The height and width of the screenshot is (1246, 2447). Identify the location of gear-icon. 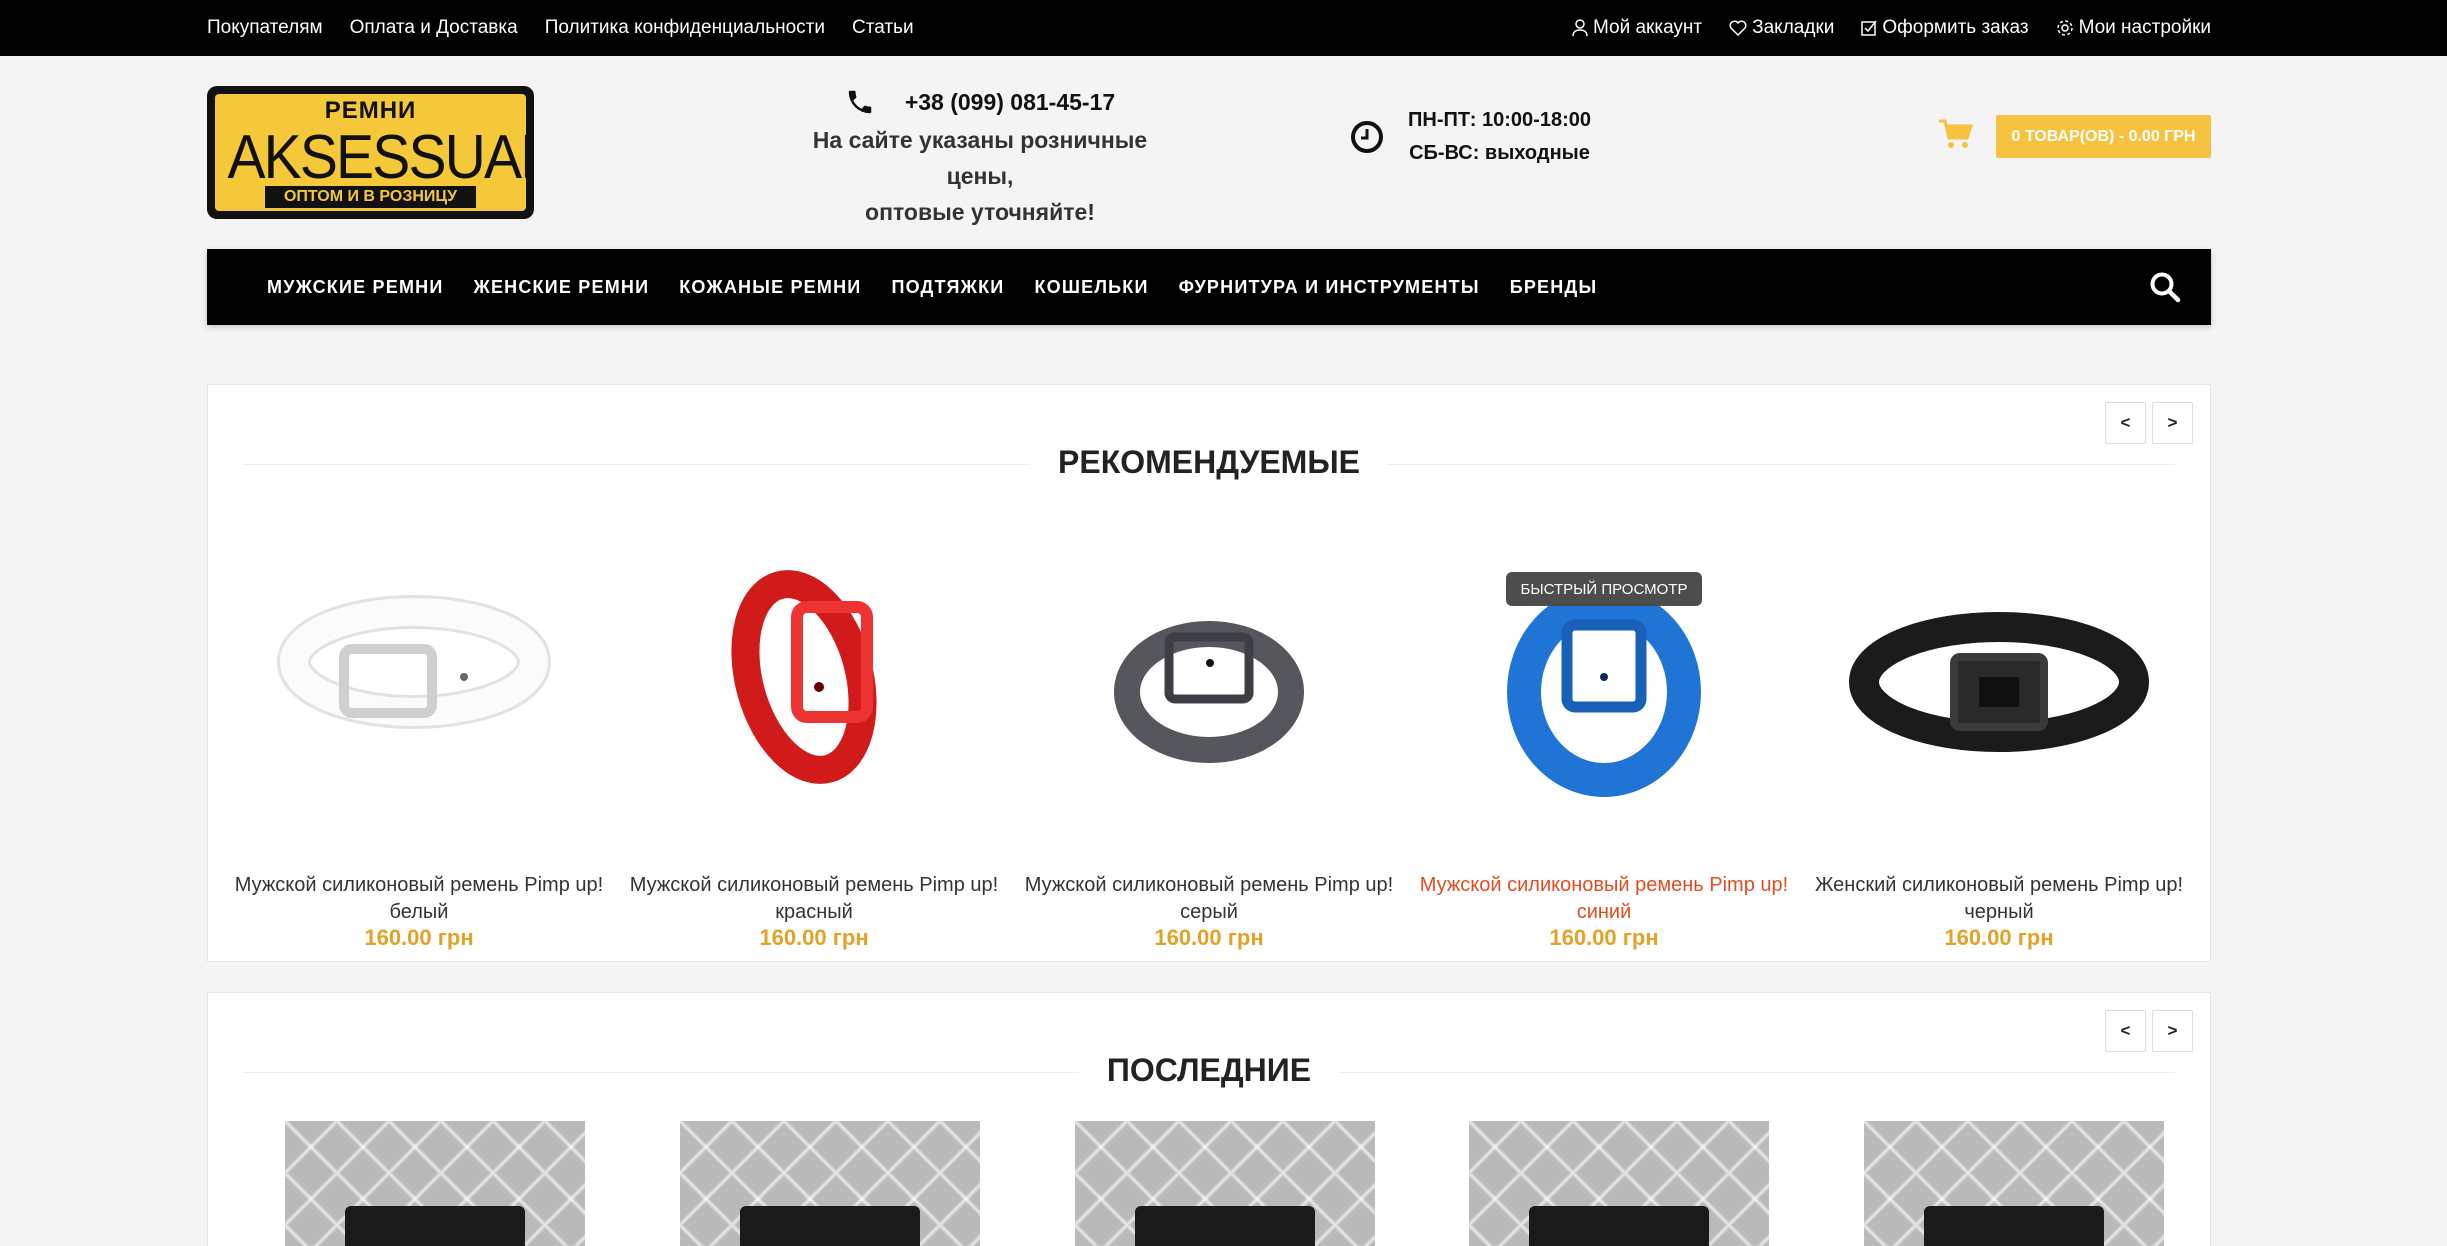
(2064, 28).